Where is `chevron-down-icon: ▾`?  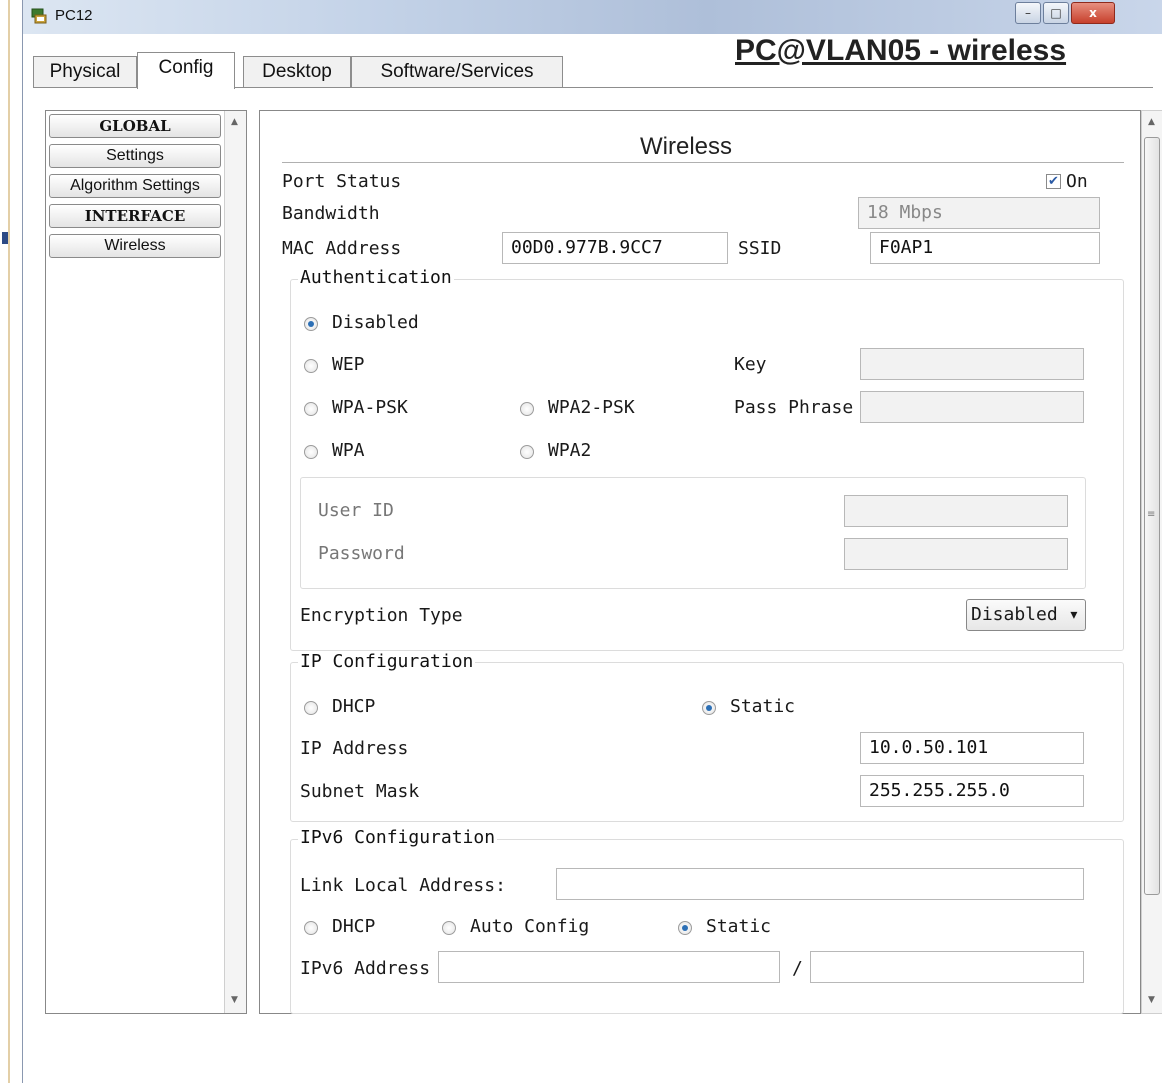 chevron-down-icon: ▾ is located at coordinates (1074, 614).